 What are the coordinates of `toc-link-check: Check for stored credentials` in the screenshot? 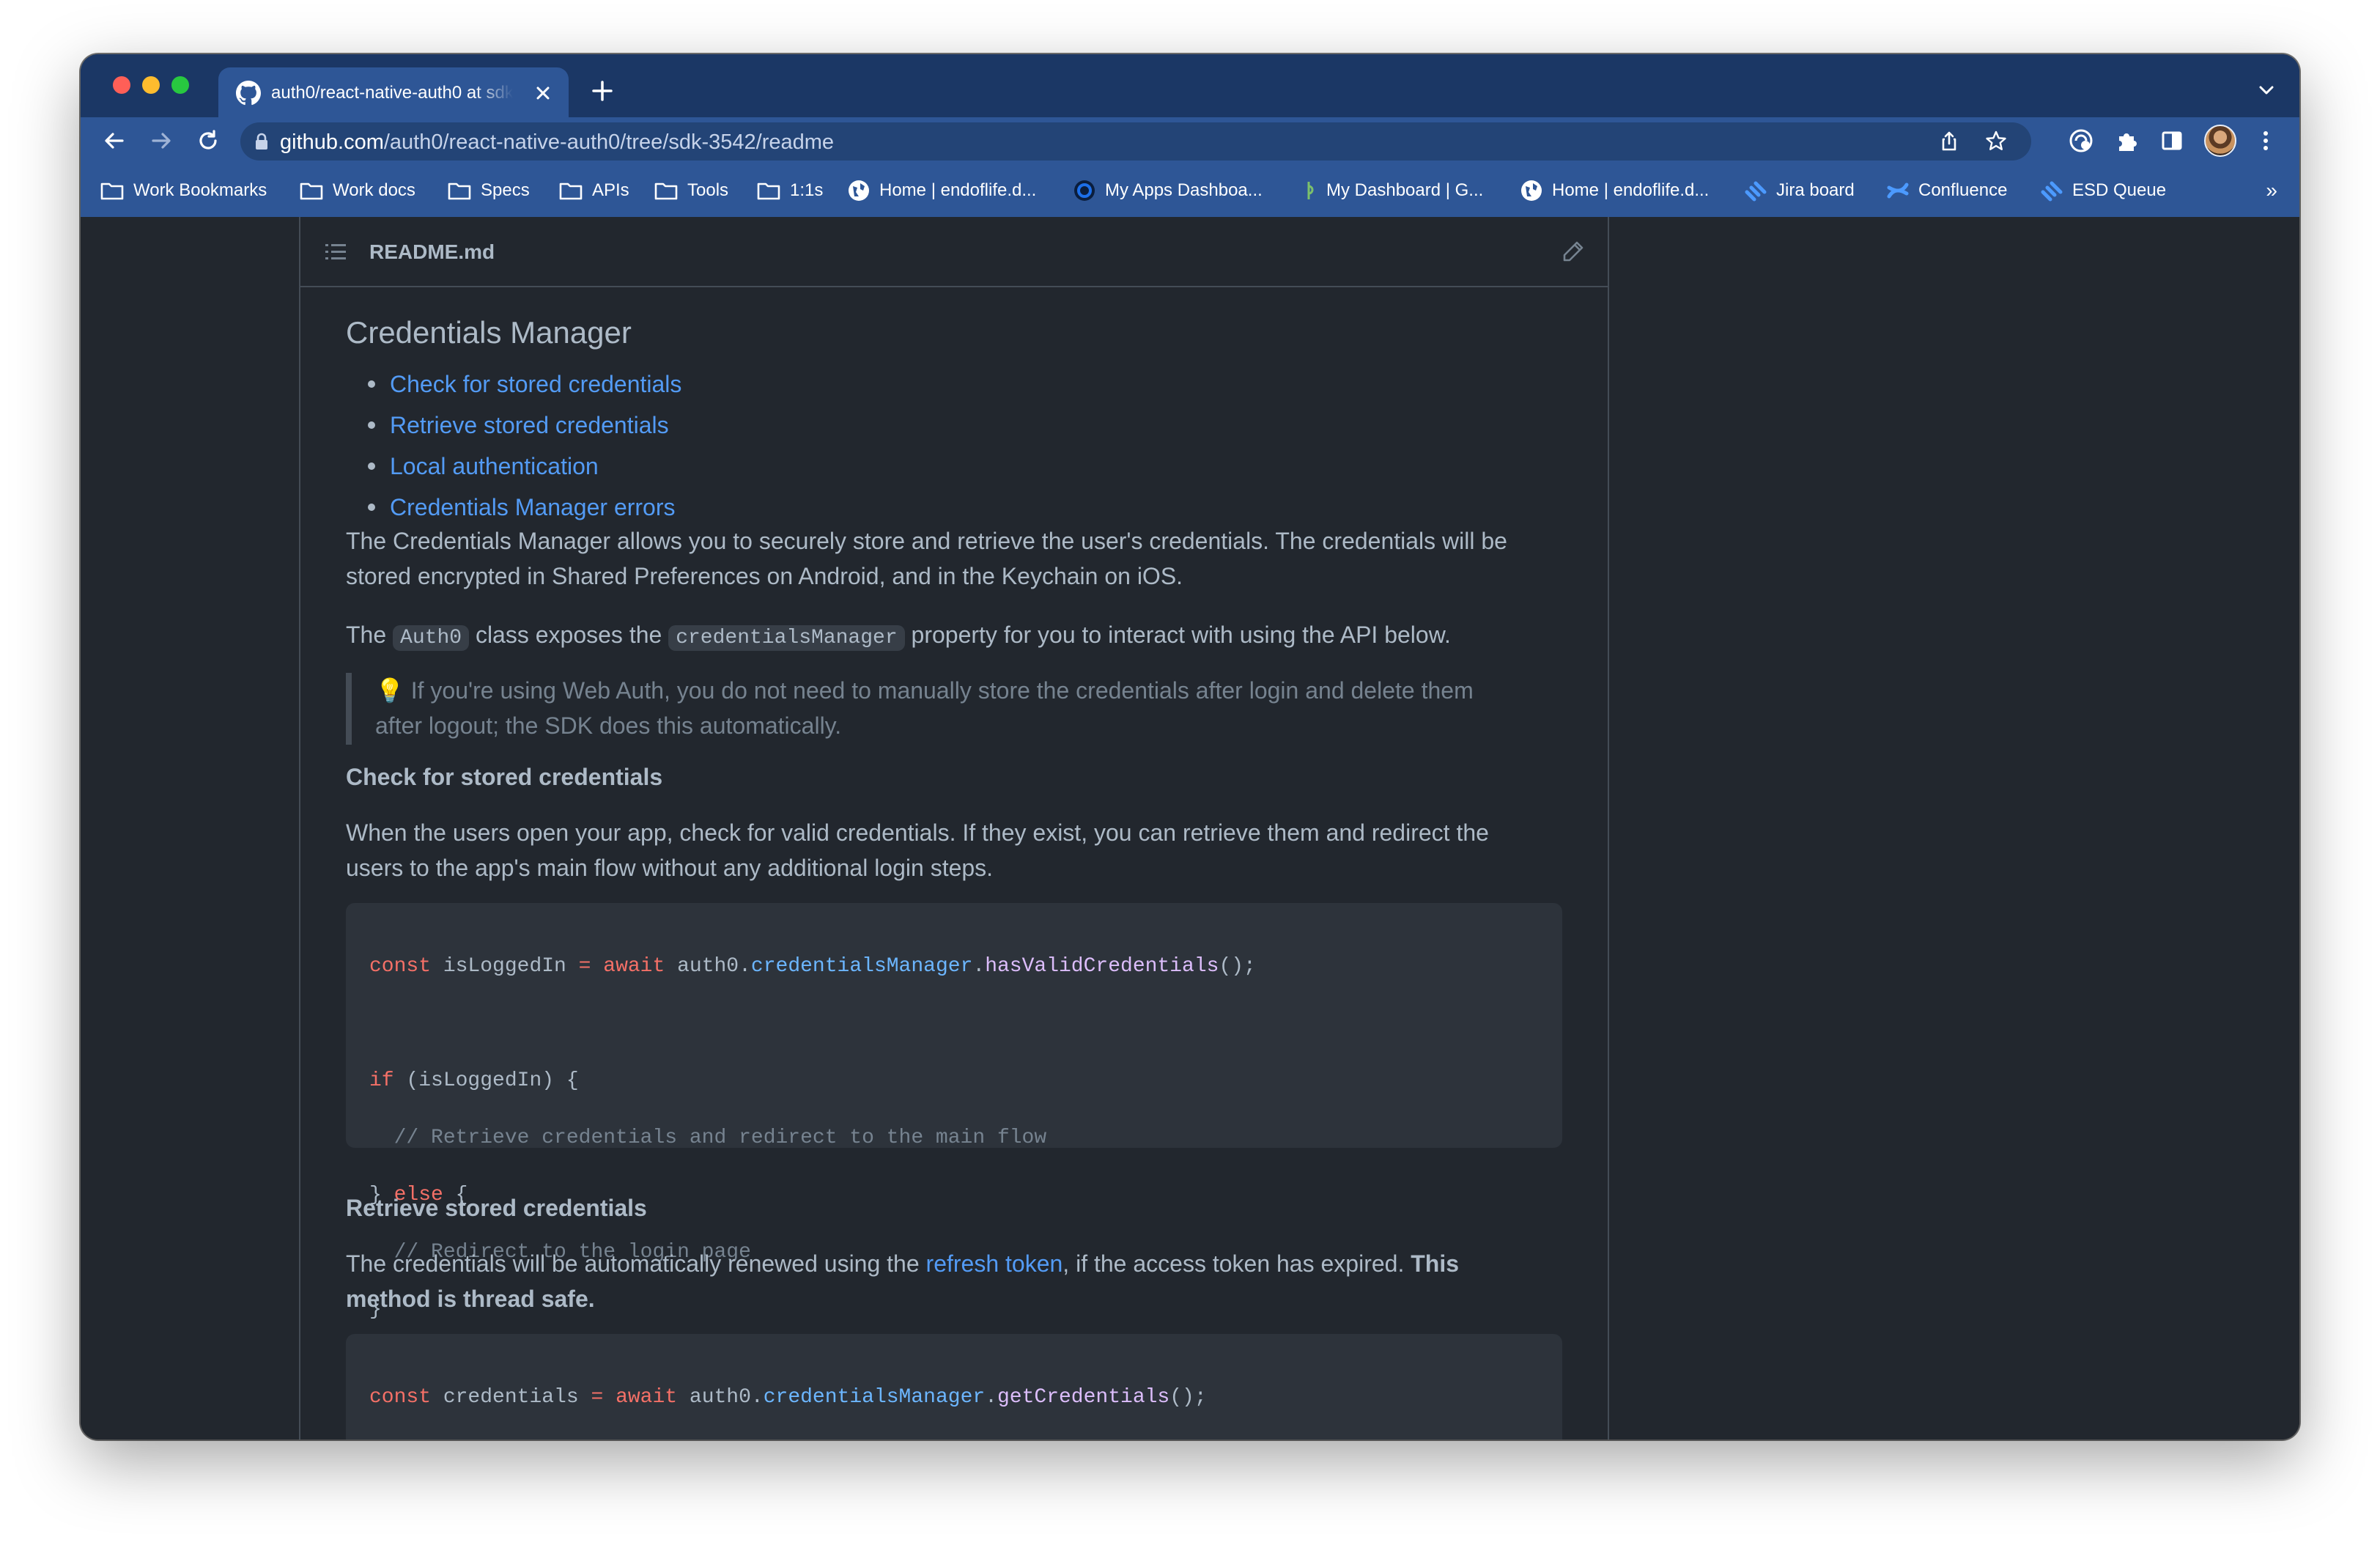 It's located at (535, 384).